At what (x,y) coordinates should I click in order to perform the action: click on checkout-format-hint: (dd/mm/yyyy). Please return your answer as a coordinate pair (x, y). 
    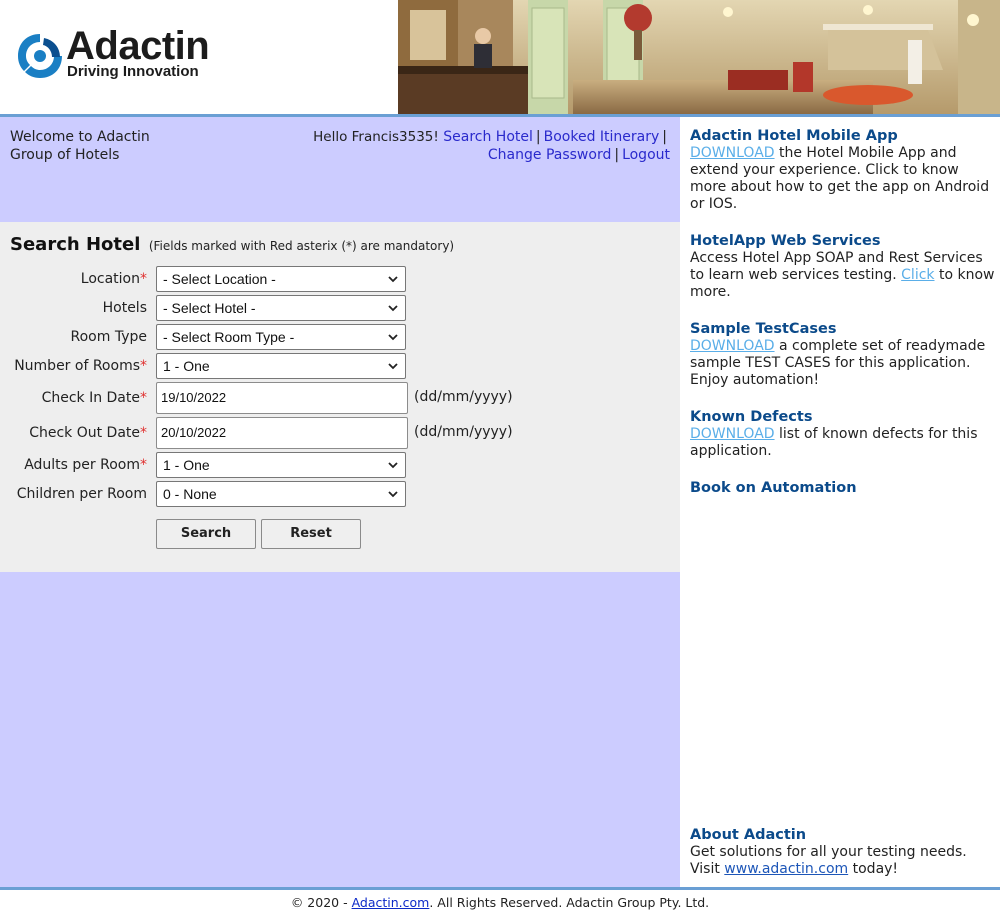
    Looking at the image, I should click on (463, 432).